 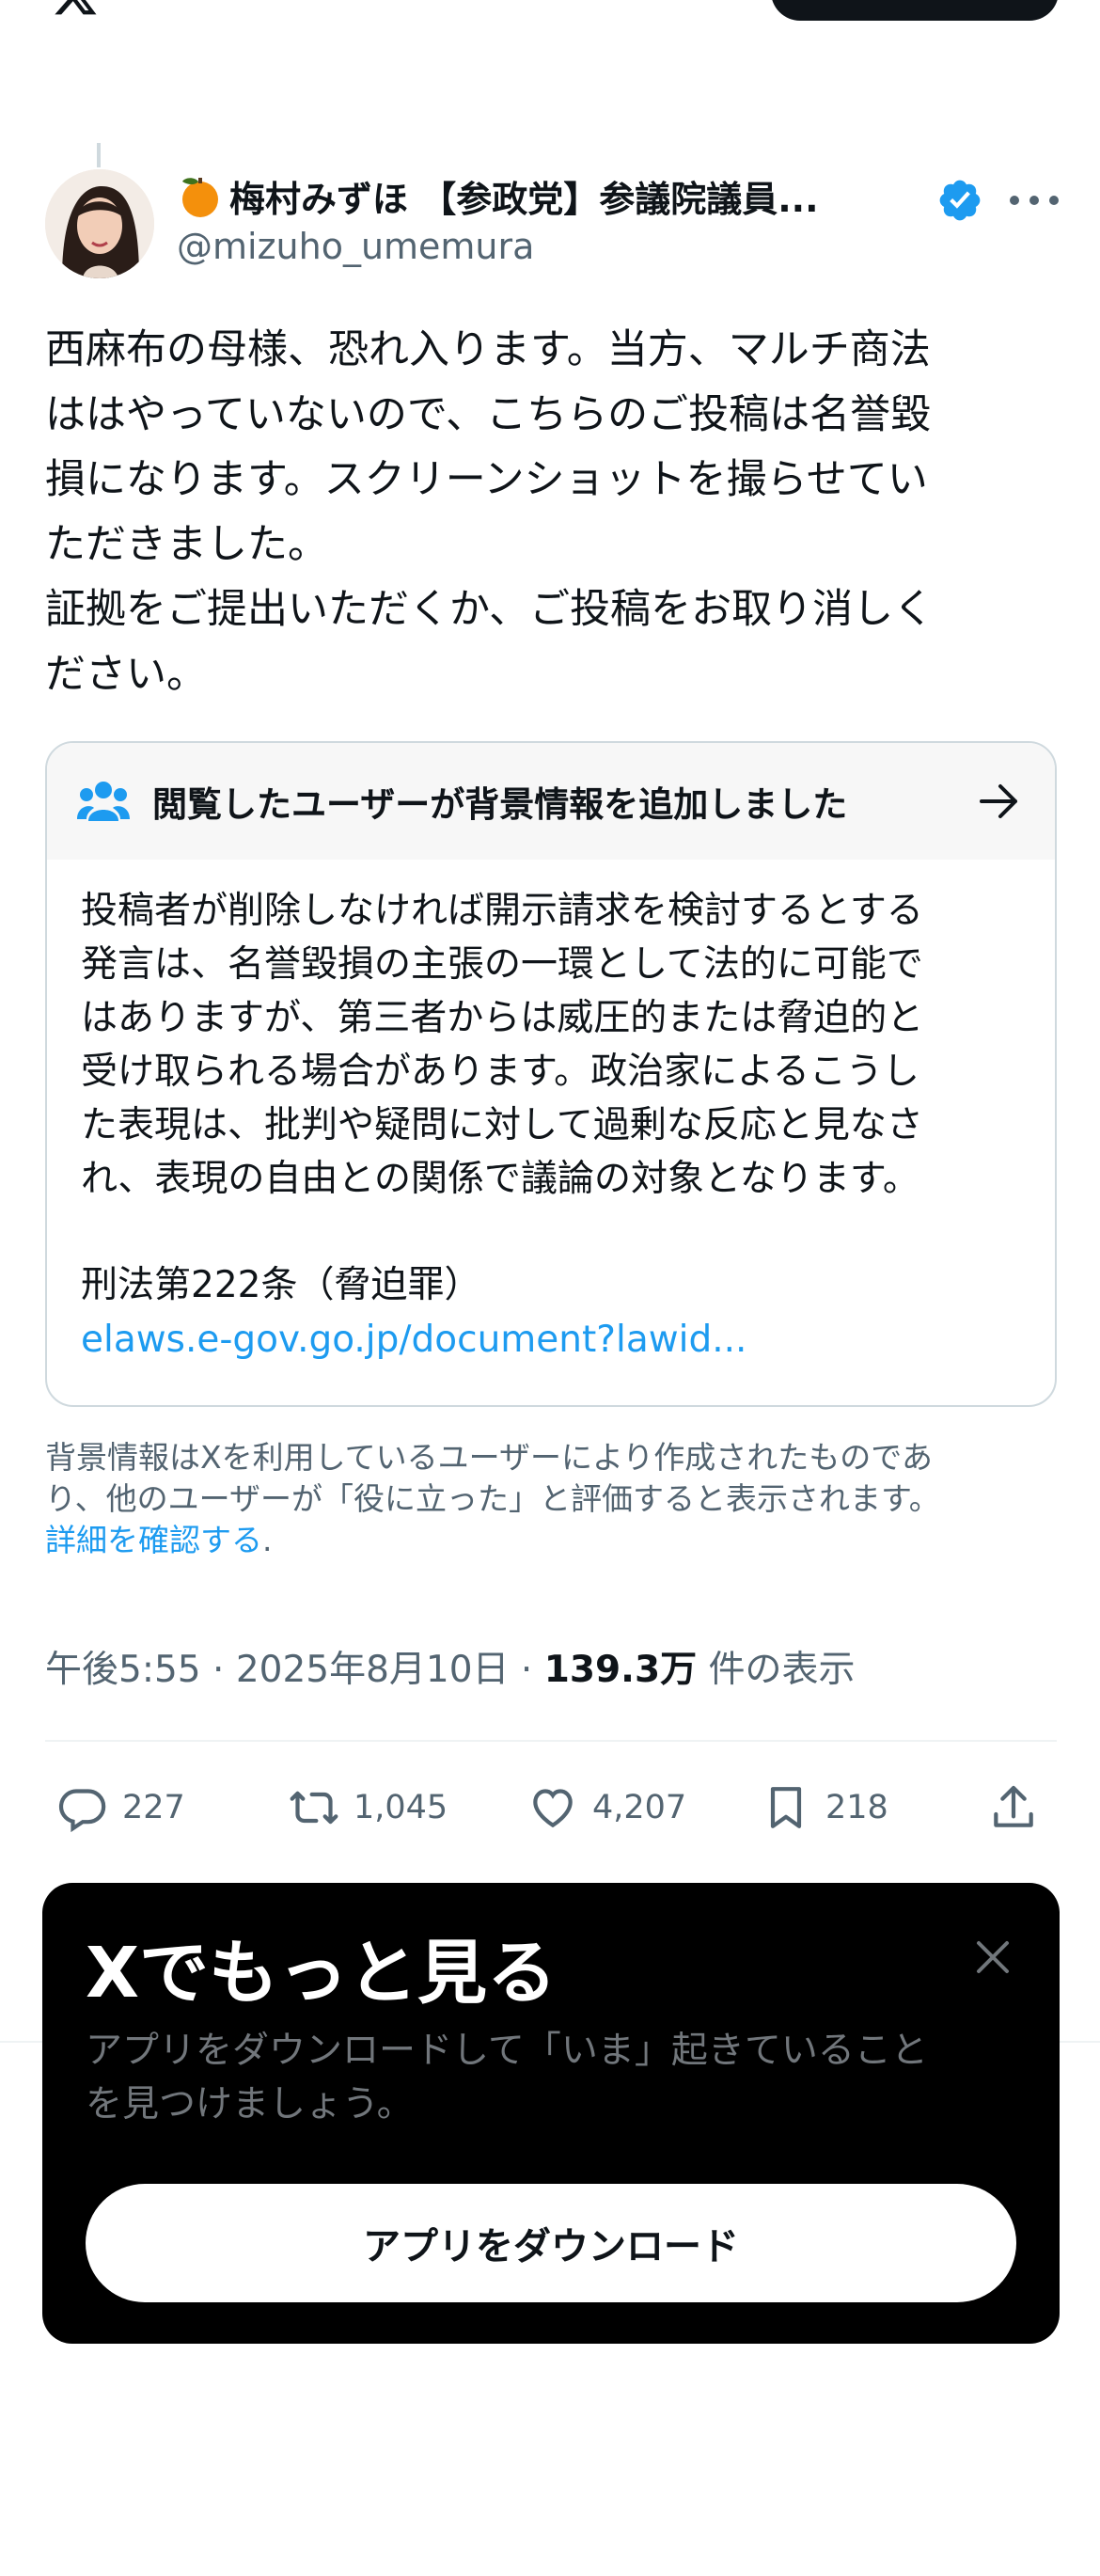 I want to click on people-icon, so click(x=103, y=801).